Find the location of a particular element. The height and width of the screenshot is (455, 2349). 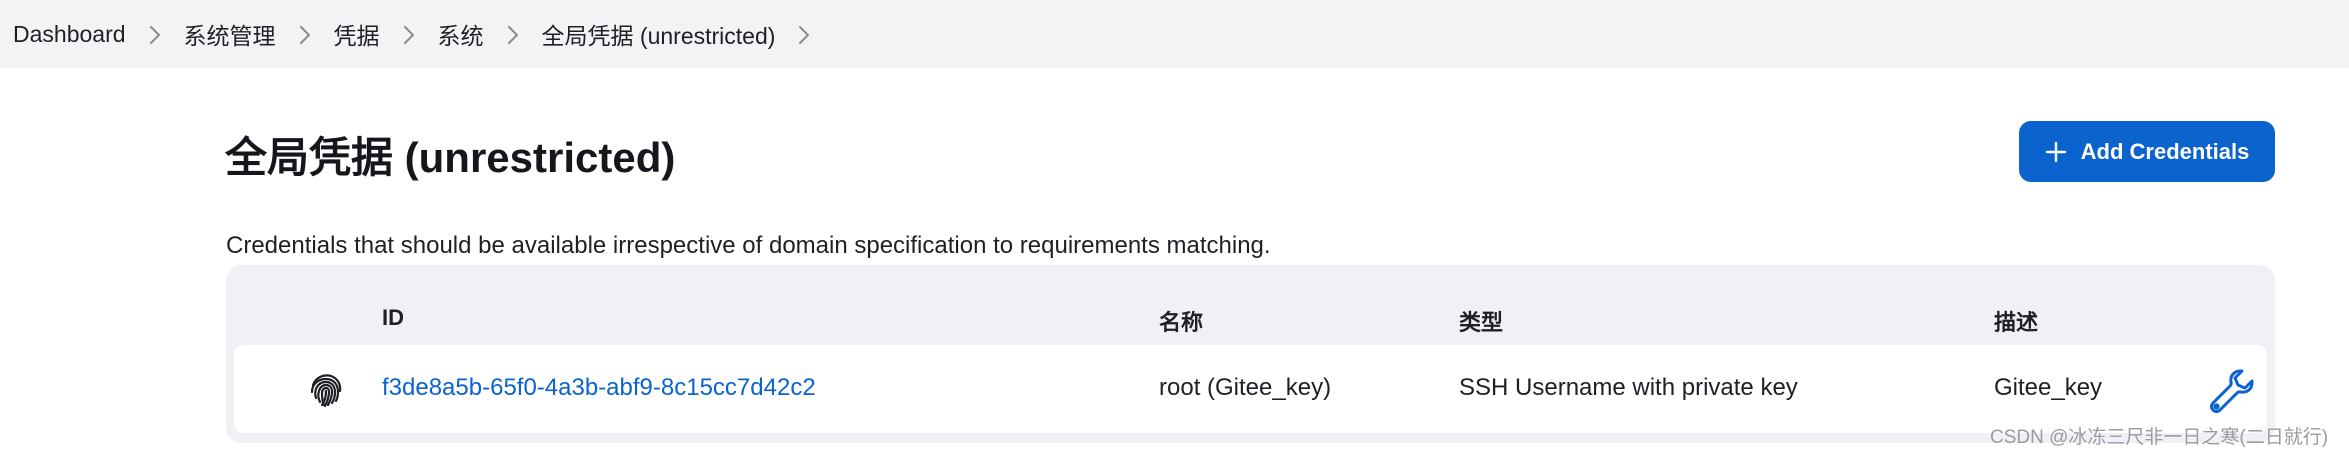

credential-id-link: f3de8a5b-65f0-4a3b-abf9-8c15cc7d42c2 is located at coordinates (599, 388).